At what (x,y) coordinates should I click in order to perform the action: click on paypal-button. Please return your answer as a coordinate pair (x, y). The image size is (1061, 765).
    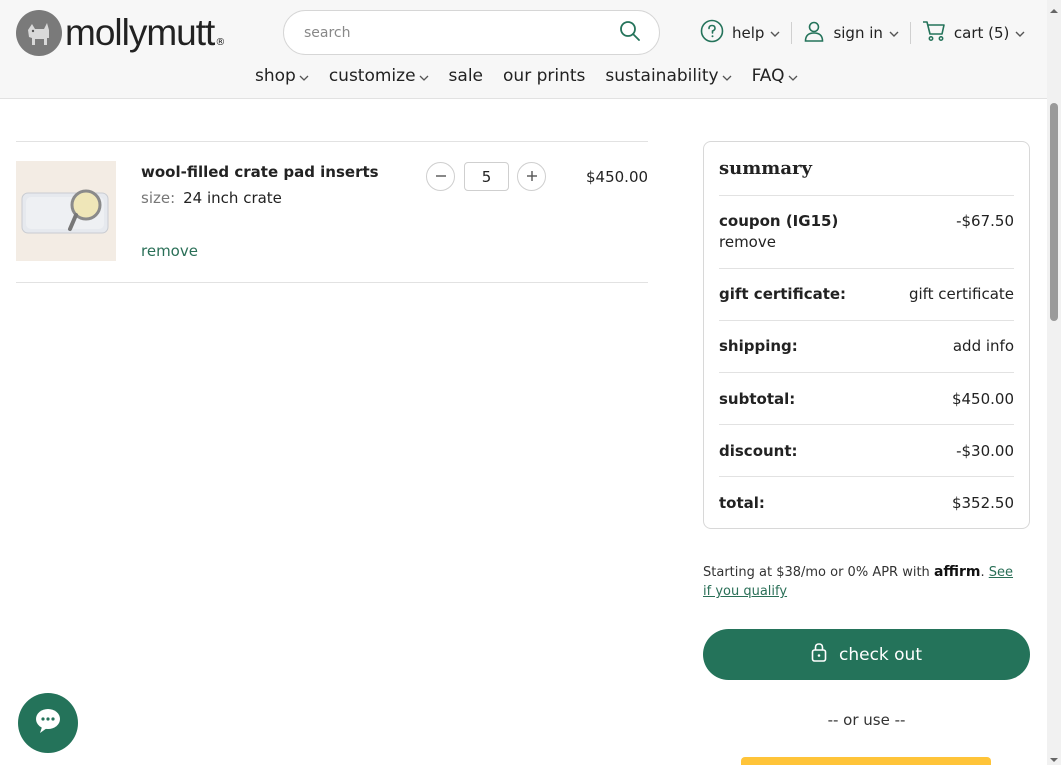
    Looking at the image, I should click on (866, 761).